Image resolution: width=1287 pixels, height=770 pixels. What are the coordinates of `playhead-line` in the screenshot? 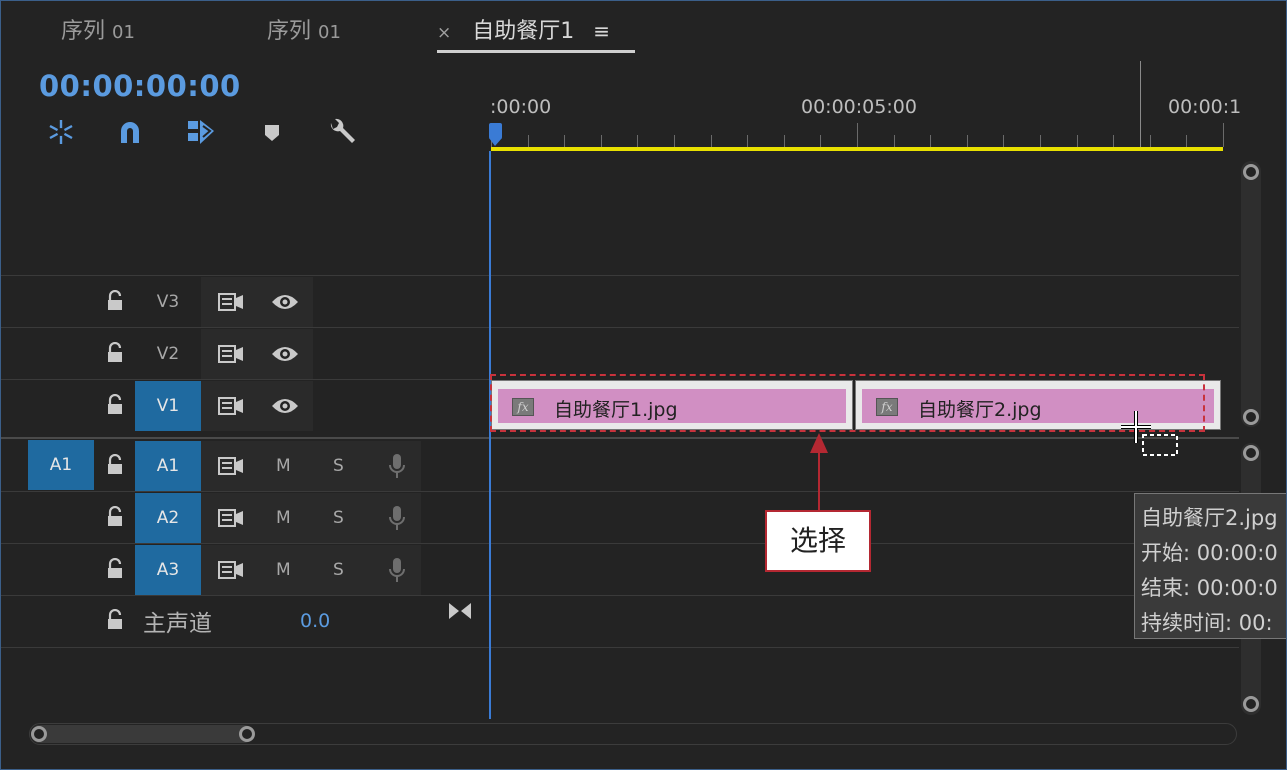 It's located at (490, 435).